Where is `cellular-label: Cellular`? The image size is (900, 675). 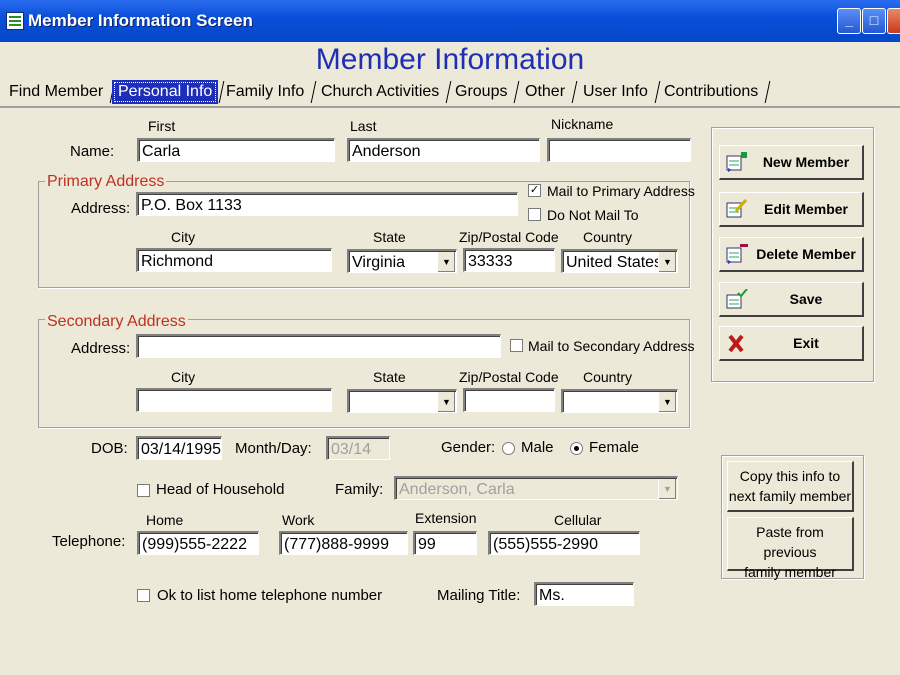 cellular-label: Cellular is located at coordinates (578, 520).